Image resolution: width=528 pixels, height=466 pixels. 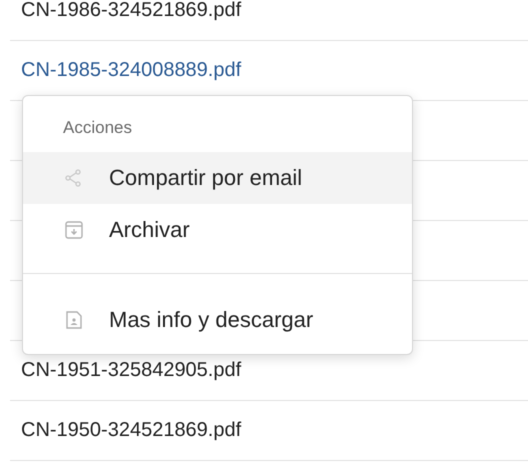 What do you see at coordinates (131, 11) in the screenshot?
I see `file-name: CN-1986-324521869.pdf` at bounding box center [131, 11].